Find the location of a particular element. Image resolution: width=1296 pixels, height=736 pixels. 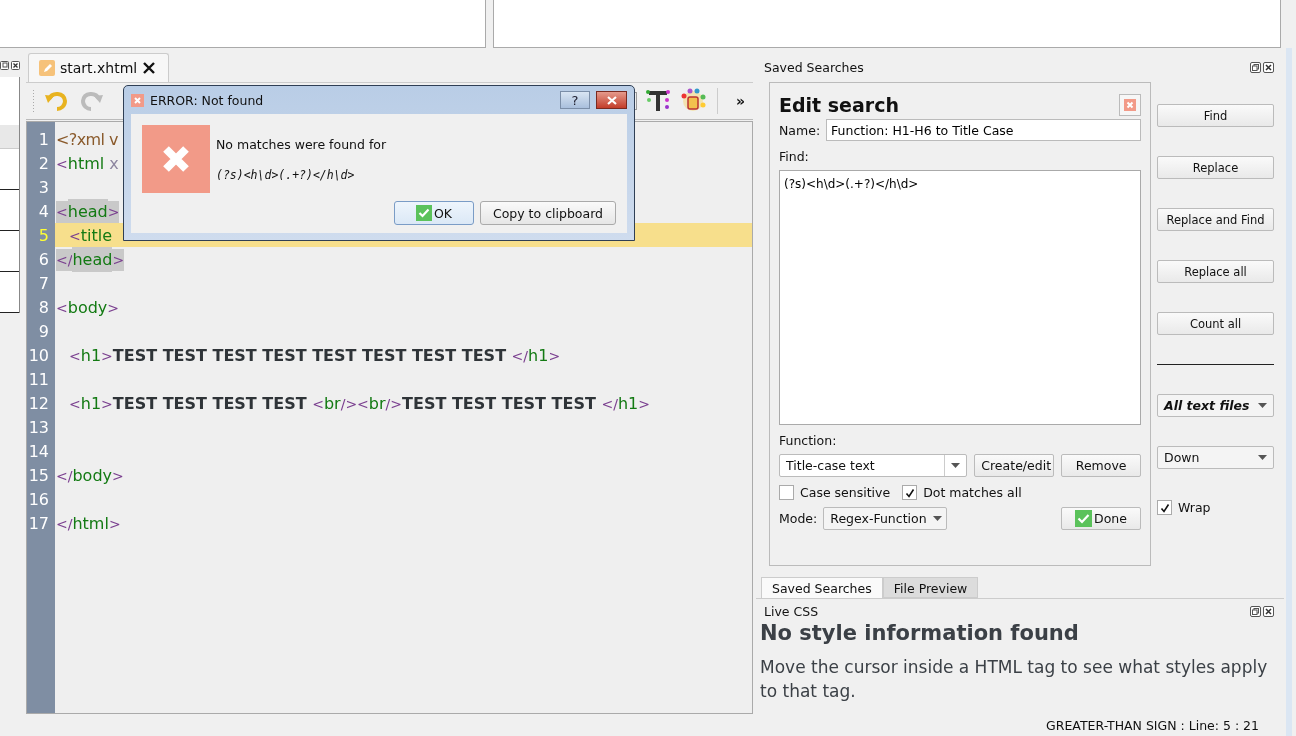

line-number: 12 is located at coordinates (38, 403).